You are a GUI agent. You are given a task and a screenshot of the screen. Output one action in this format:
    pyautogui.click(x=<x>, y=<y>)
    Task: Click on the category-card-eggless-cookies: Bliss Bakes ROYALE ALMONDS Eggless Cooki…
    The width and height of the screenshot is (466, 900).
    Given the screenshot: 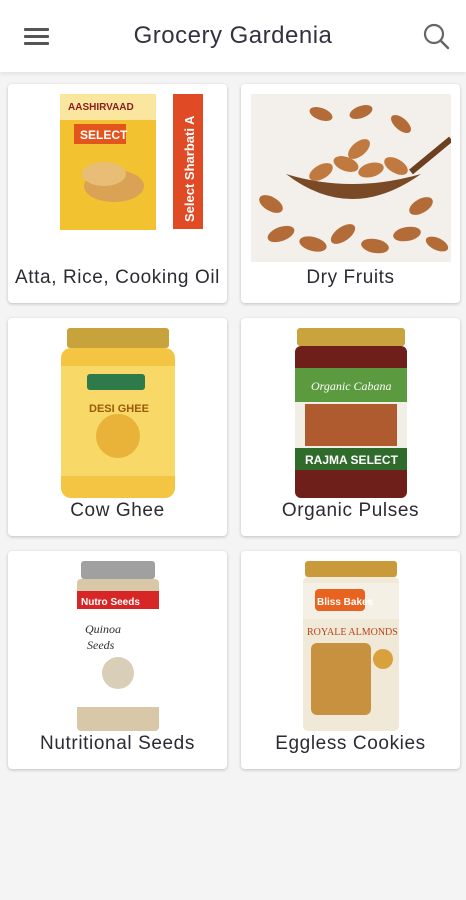 What is the action you would take?
    pyautogui.click(x=350, y=660)
    